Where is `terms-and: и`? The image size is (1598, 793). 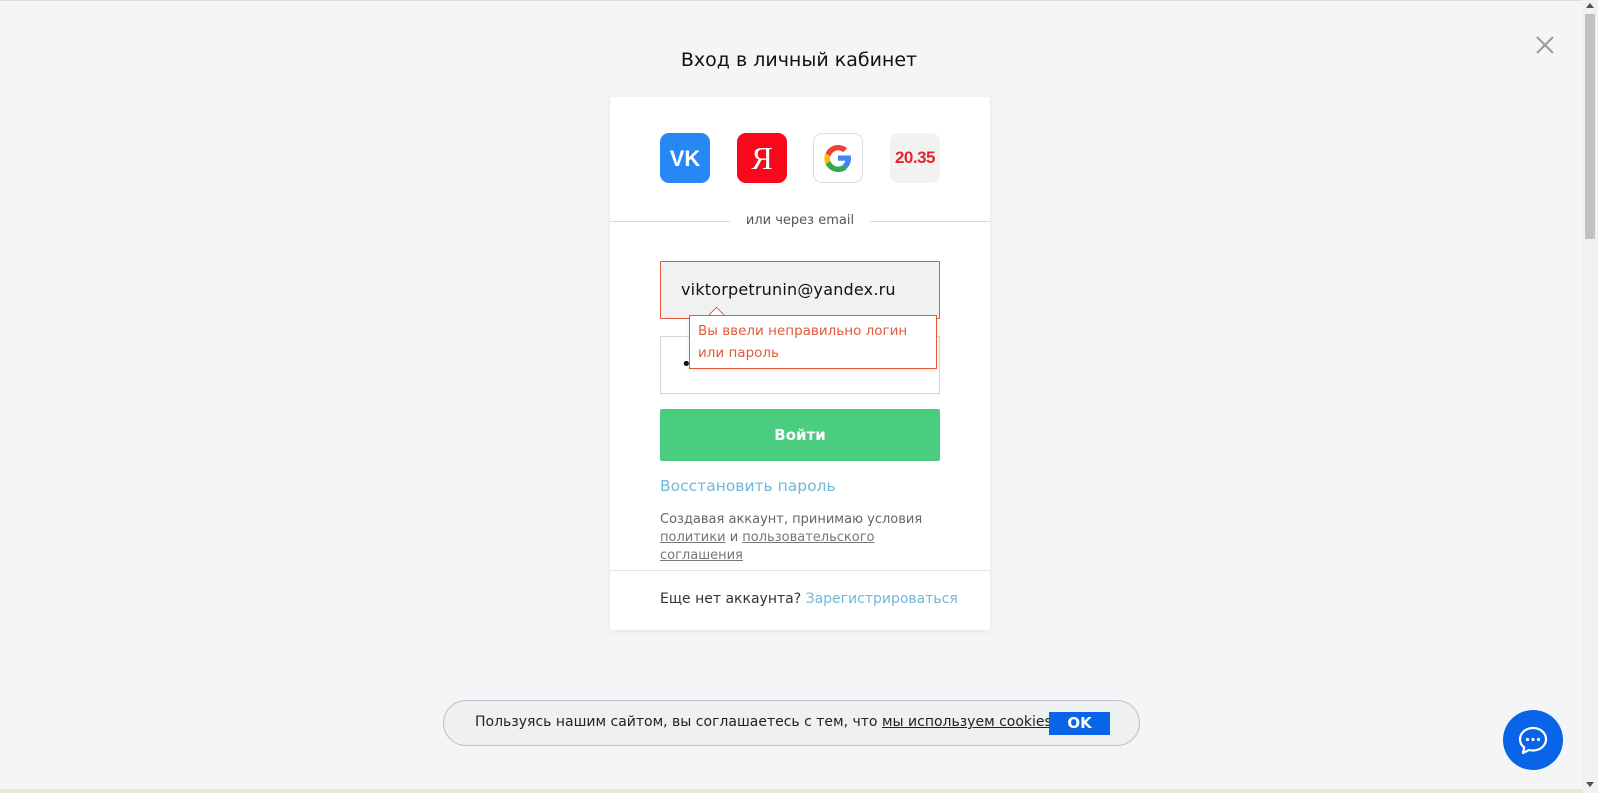 terms-and: и is located at coordinates (734, 537).